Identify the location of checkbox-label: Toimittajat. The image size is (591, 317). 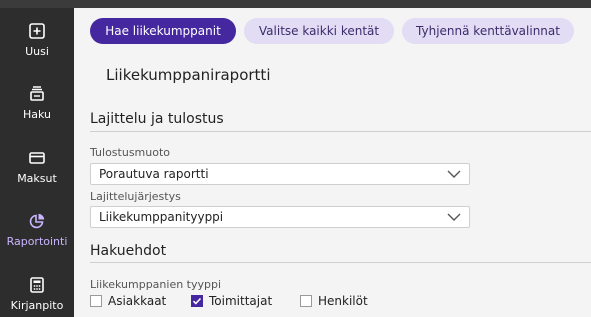
(241, 301).